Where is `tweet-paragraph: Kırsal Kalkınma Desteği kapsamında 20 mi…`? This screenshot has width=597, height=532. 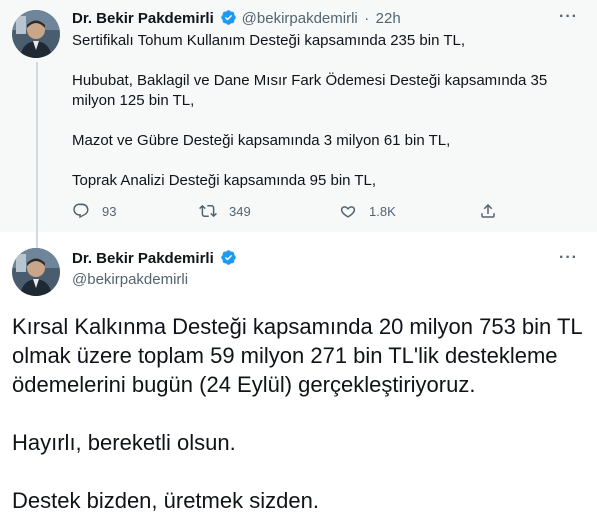 tweet-paragraph: Kırsal Kalkınma Desteği kapsamında 20 mi… is located at coordinates (297, 355).